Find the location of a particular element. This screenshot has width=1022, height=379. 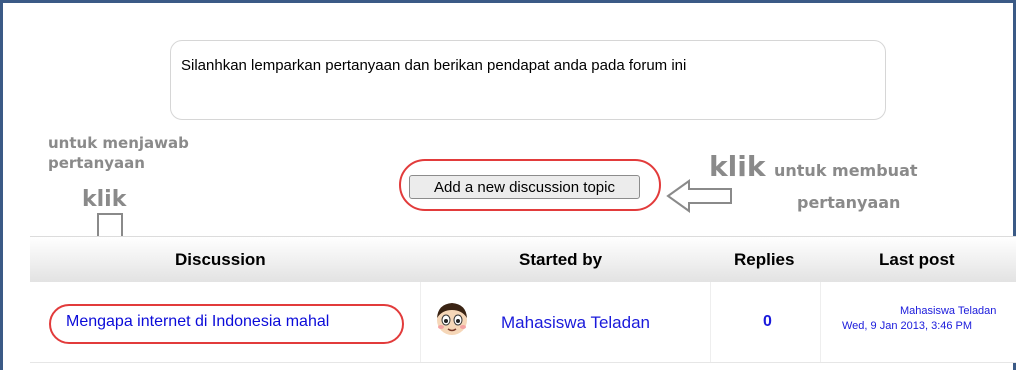

column-header-discussion: Discussion is located at coordinates (220, 260).